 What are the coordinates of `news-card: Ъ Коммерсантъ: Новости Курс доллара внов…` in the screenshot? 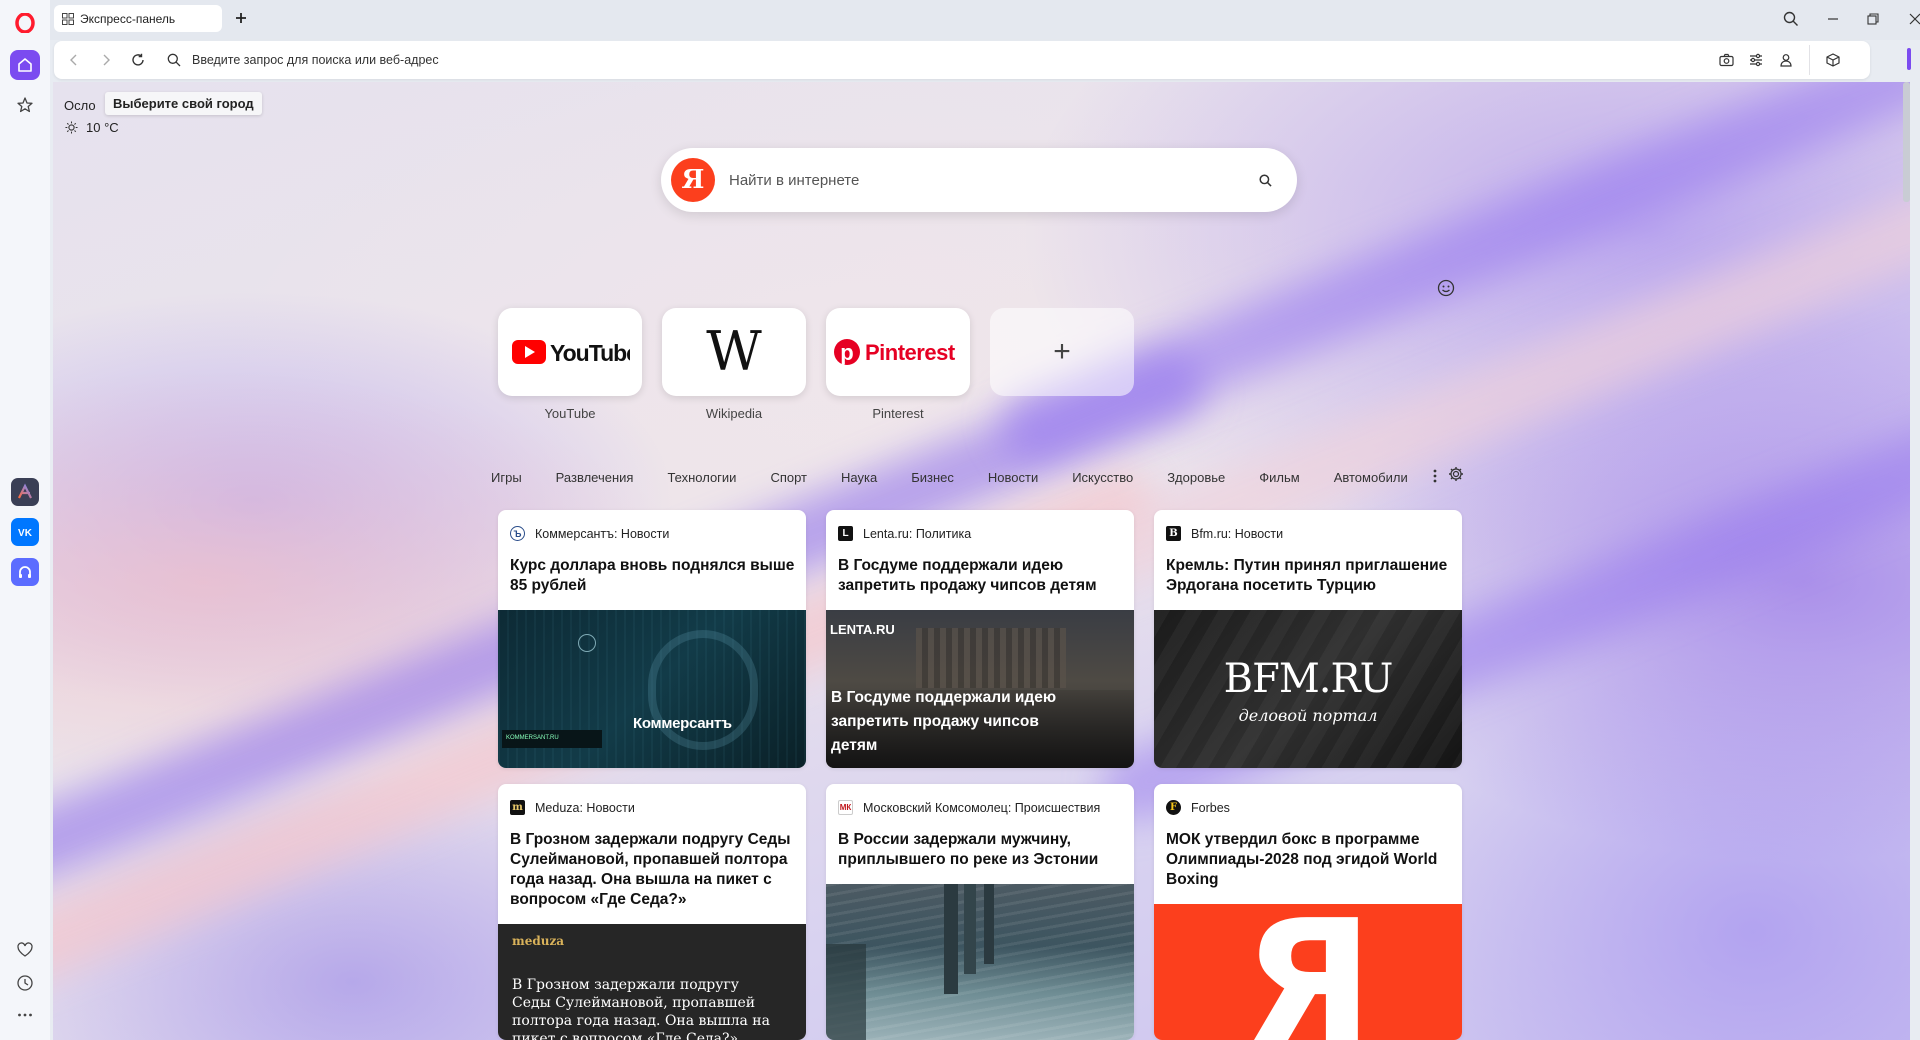 It's located at (652, 639).